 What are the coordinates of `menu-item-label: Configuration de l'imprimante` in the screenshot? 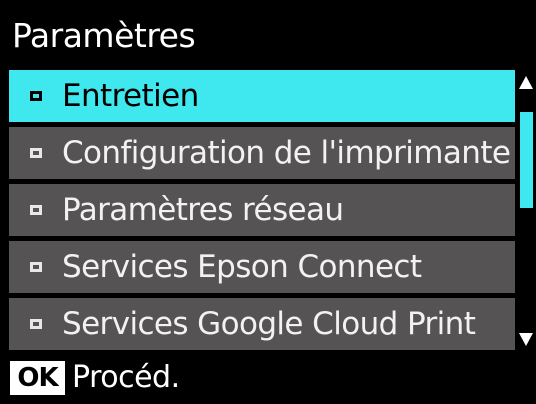 It's located at (286, 153).